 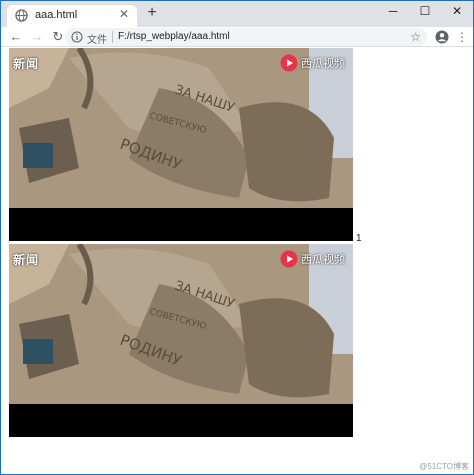 I want to click on scheme-label: 文件, so click(x=97, y=40).